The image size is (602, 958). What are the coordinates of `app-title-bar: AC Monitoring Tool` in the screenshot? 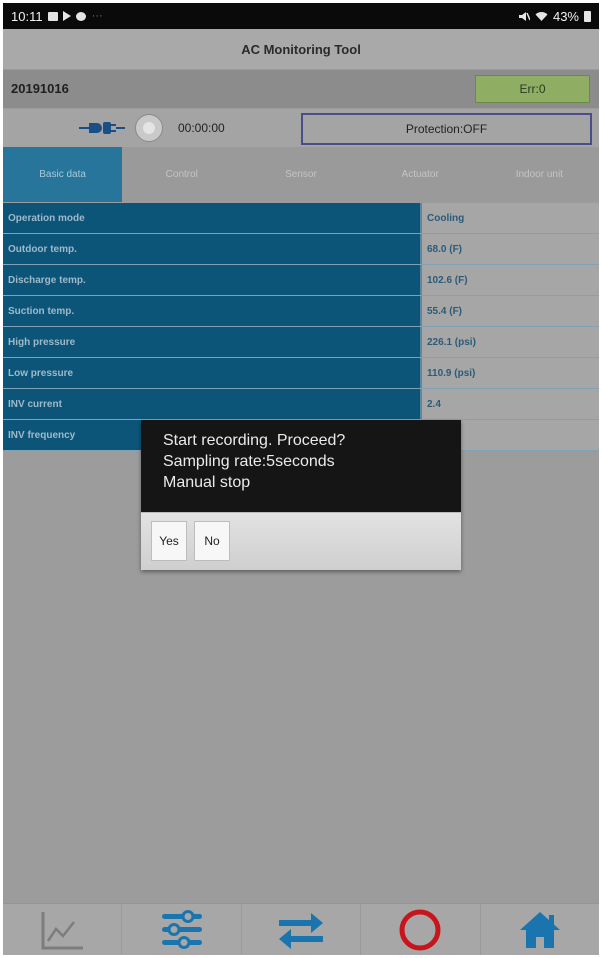 It's located at (301, 49).